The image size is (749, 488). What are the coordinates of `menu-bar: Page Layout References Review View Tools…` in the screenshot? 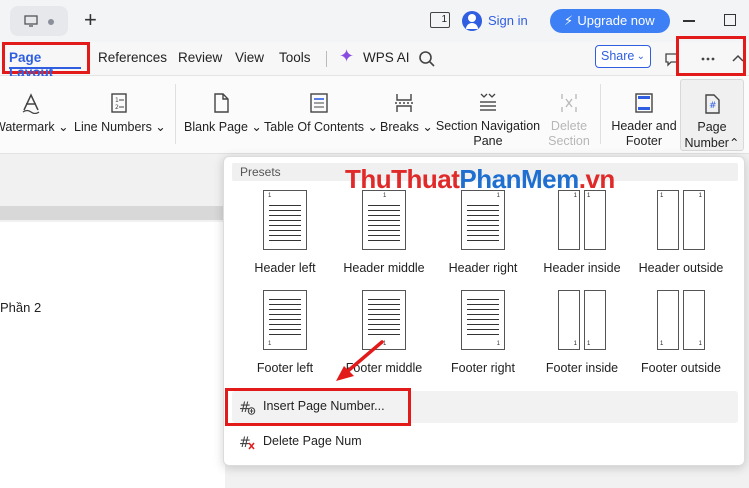 It's located at (374, 61).